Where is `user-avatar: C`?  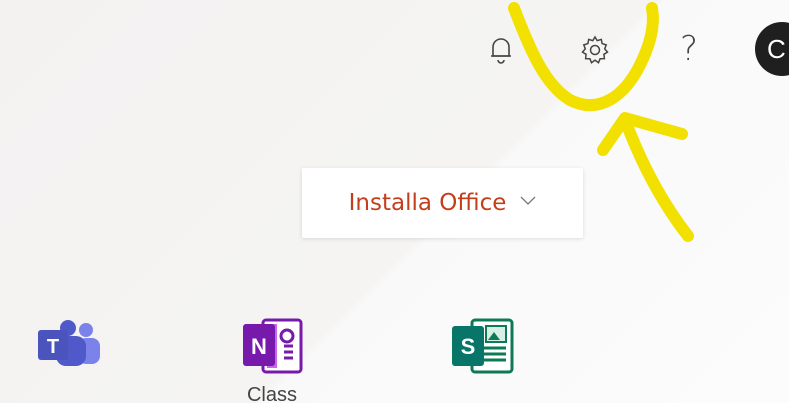
user-avatar: C is located at coordinates (772, 49).